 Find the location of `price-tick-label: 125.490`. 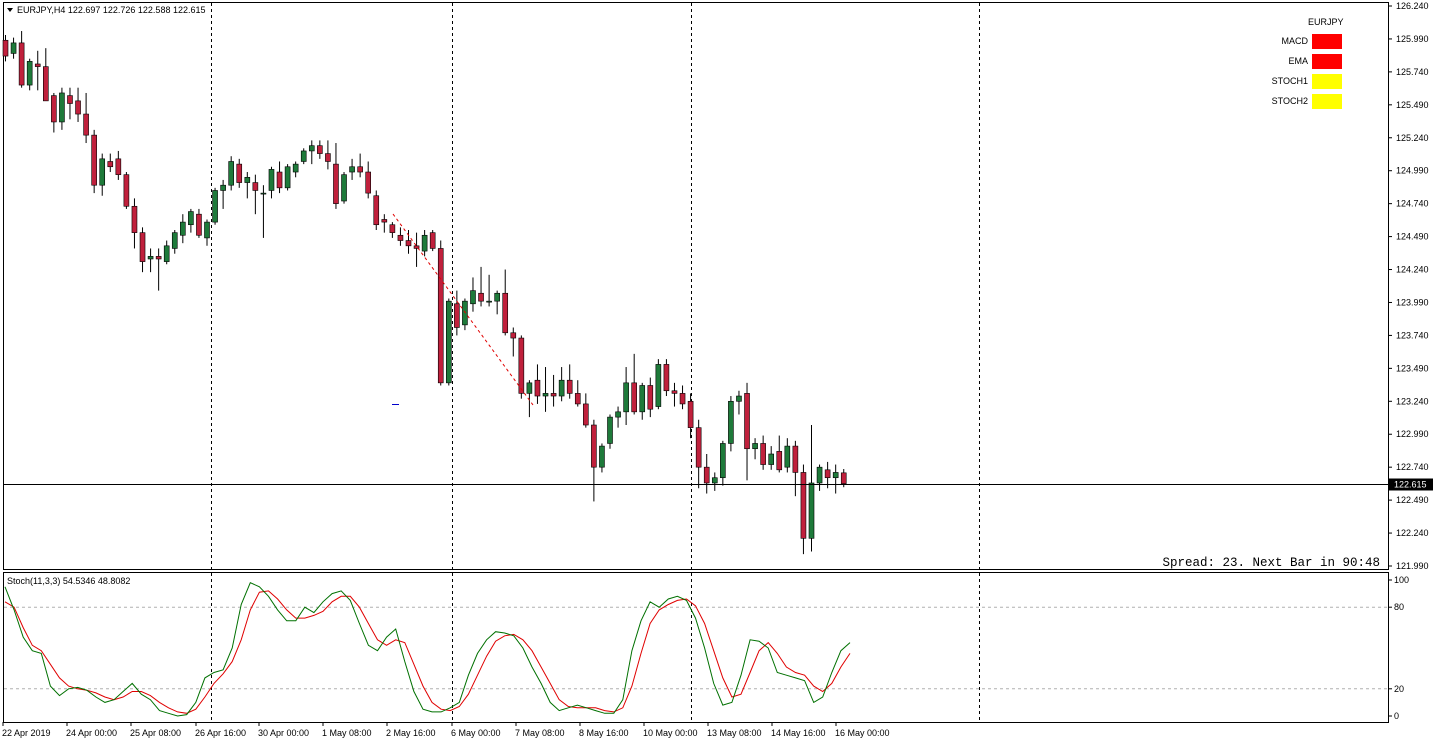

price-tick-label: 125.490 is located at coordinates (1412, 105).